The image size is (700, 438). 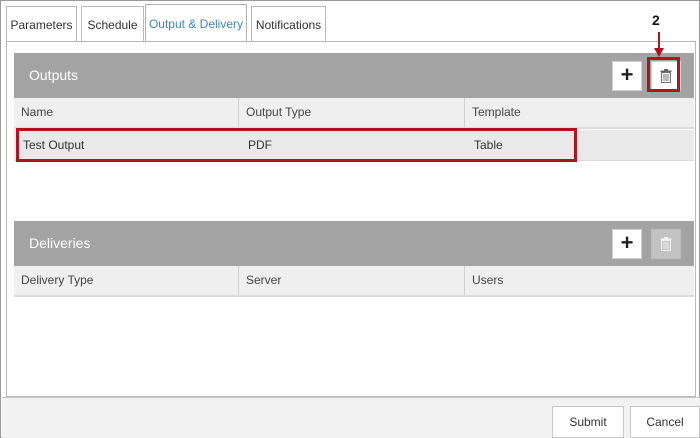 What do you see at coordinates (579, 112) in the screenshot?
I see `column-template: Template` at bounding box center [579, 112].